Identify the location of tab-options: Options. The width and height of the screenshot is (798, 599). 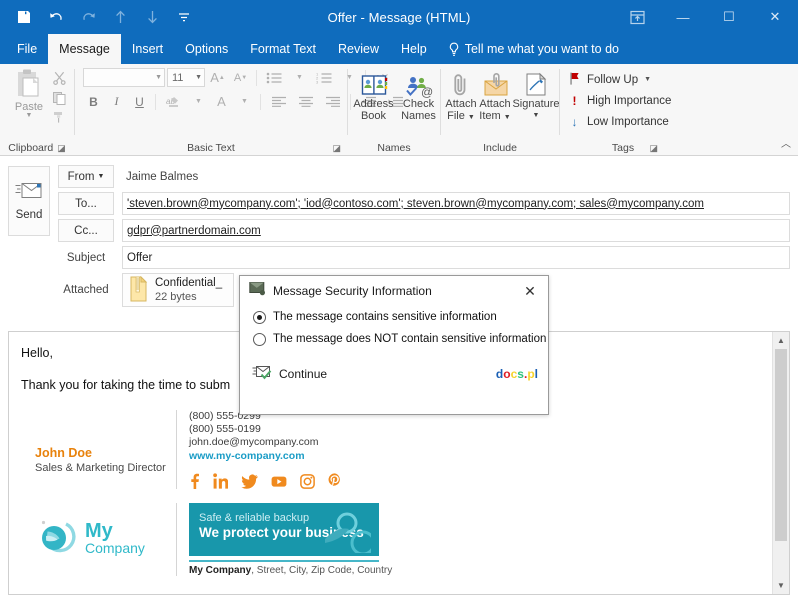
(206, 49).